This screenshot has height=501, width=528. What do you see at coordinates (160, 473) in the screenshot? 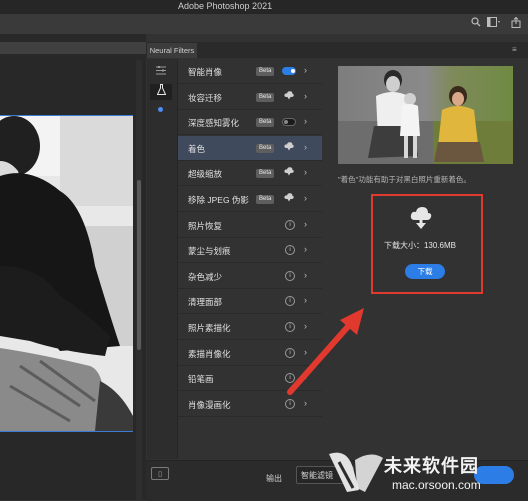
I see `before-after-icon: ▯` at bounding box center [160, 473].